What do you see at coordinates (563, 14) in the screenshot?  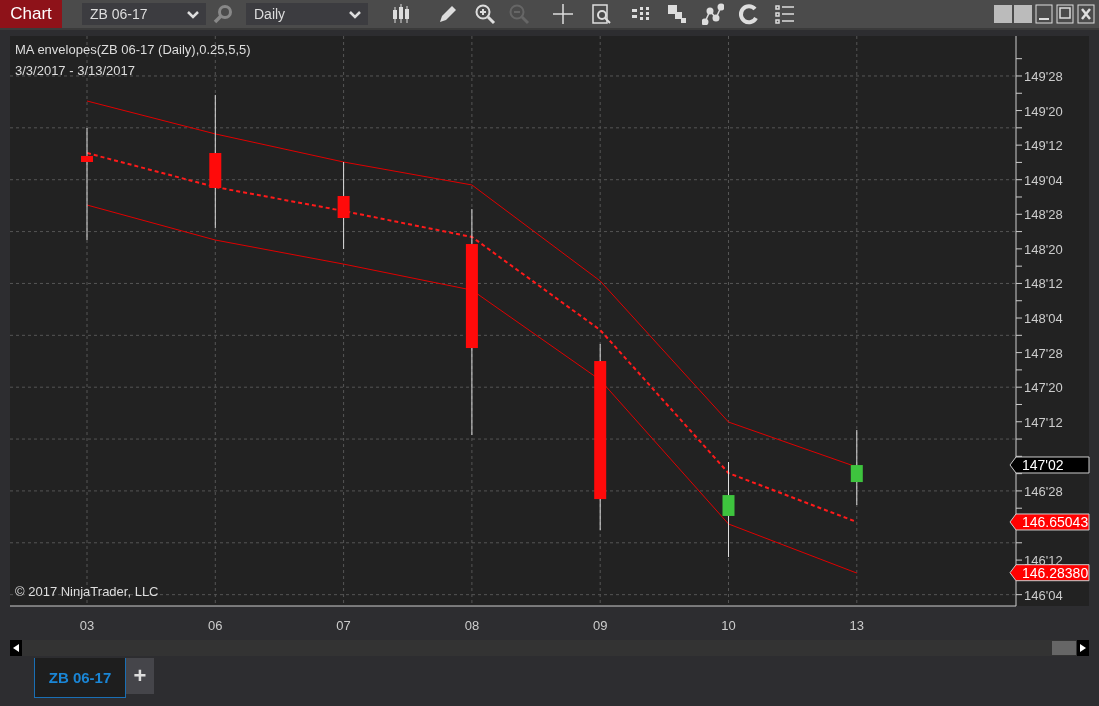 I see `crosshair-icon` at bounding box center [563, 14].